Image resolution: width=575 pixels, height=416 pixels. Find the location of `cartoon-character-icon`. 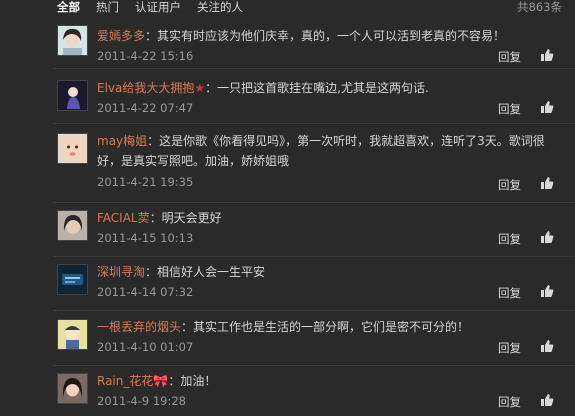

cartoon-character-icon is located at coordinates (72, 334).